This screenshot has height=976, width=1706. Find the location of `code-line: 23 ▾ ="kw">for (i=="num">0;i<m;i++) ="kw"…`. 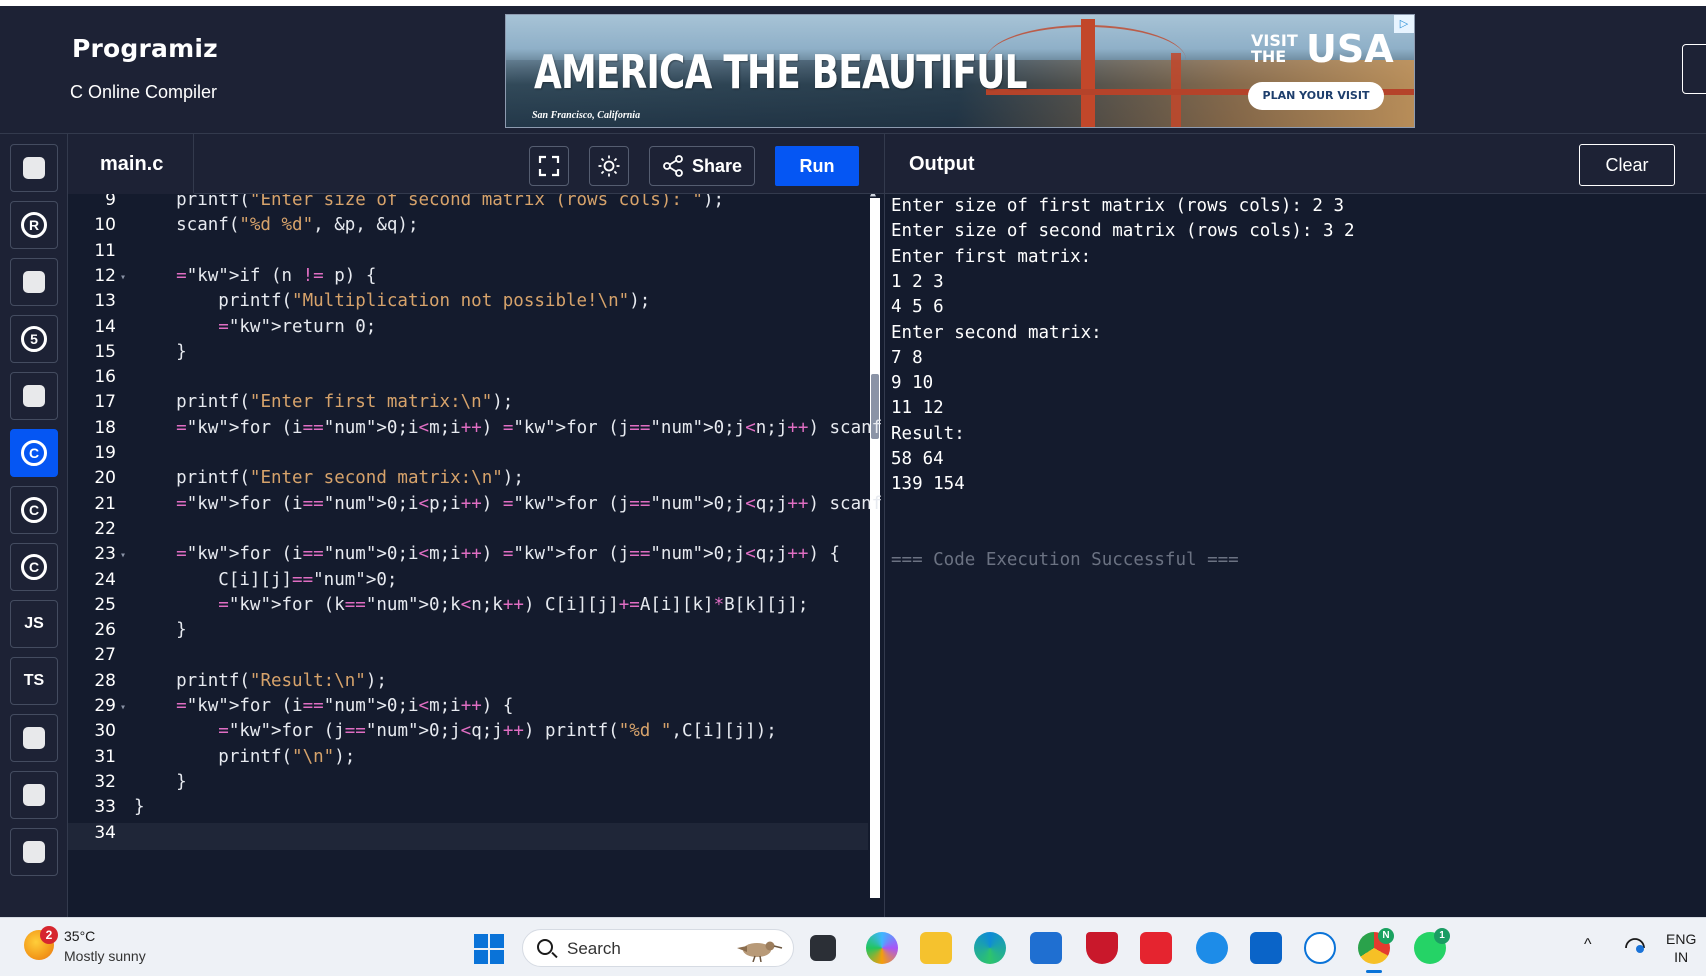

code-line: 23 ▾ ="kw">for (i=="num">0;i<m;i++) ="kw"… is located at coordinates (468, 558).